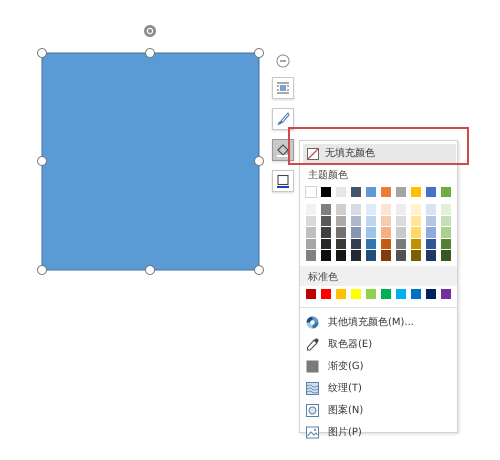 The image size is (500, 460). What do you see at coordinates (283, 61) in the screenshot?
I see `collapse-button` at bounding box center [283, 61].